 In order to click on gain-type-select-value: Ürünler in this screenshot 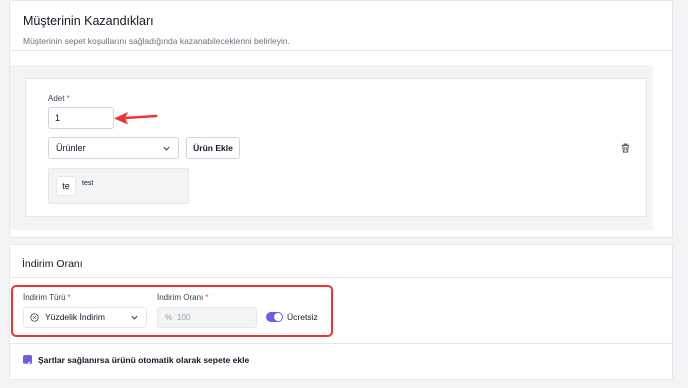, I will do `click(71, 148)`.